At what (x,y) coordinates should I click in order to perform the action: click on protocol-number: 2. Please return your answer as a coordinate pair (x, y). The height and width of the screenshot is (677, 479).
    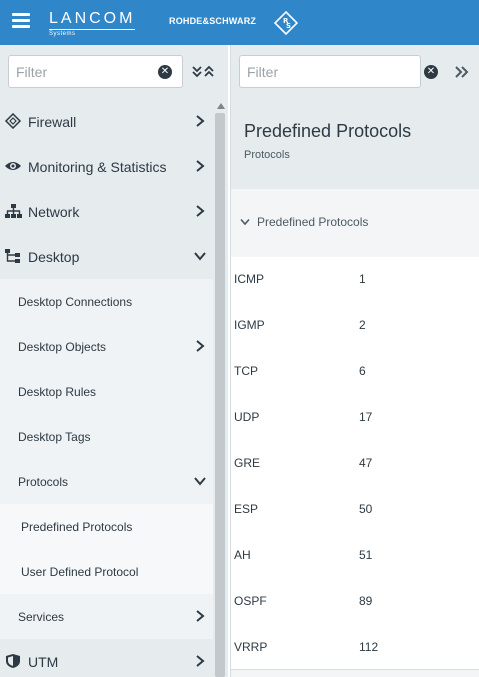
    Looking at the image, I should click on (362, 325).